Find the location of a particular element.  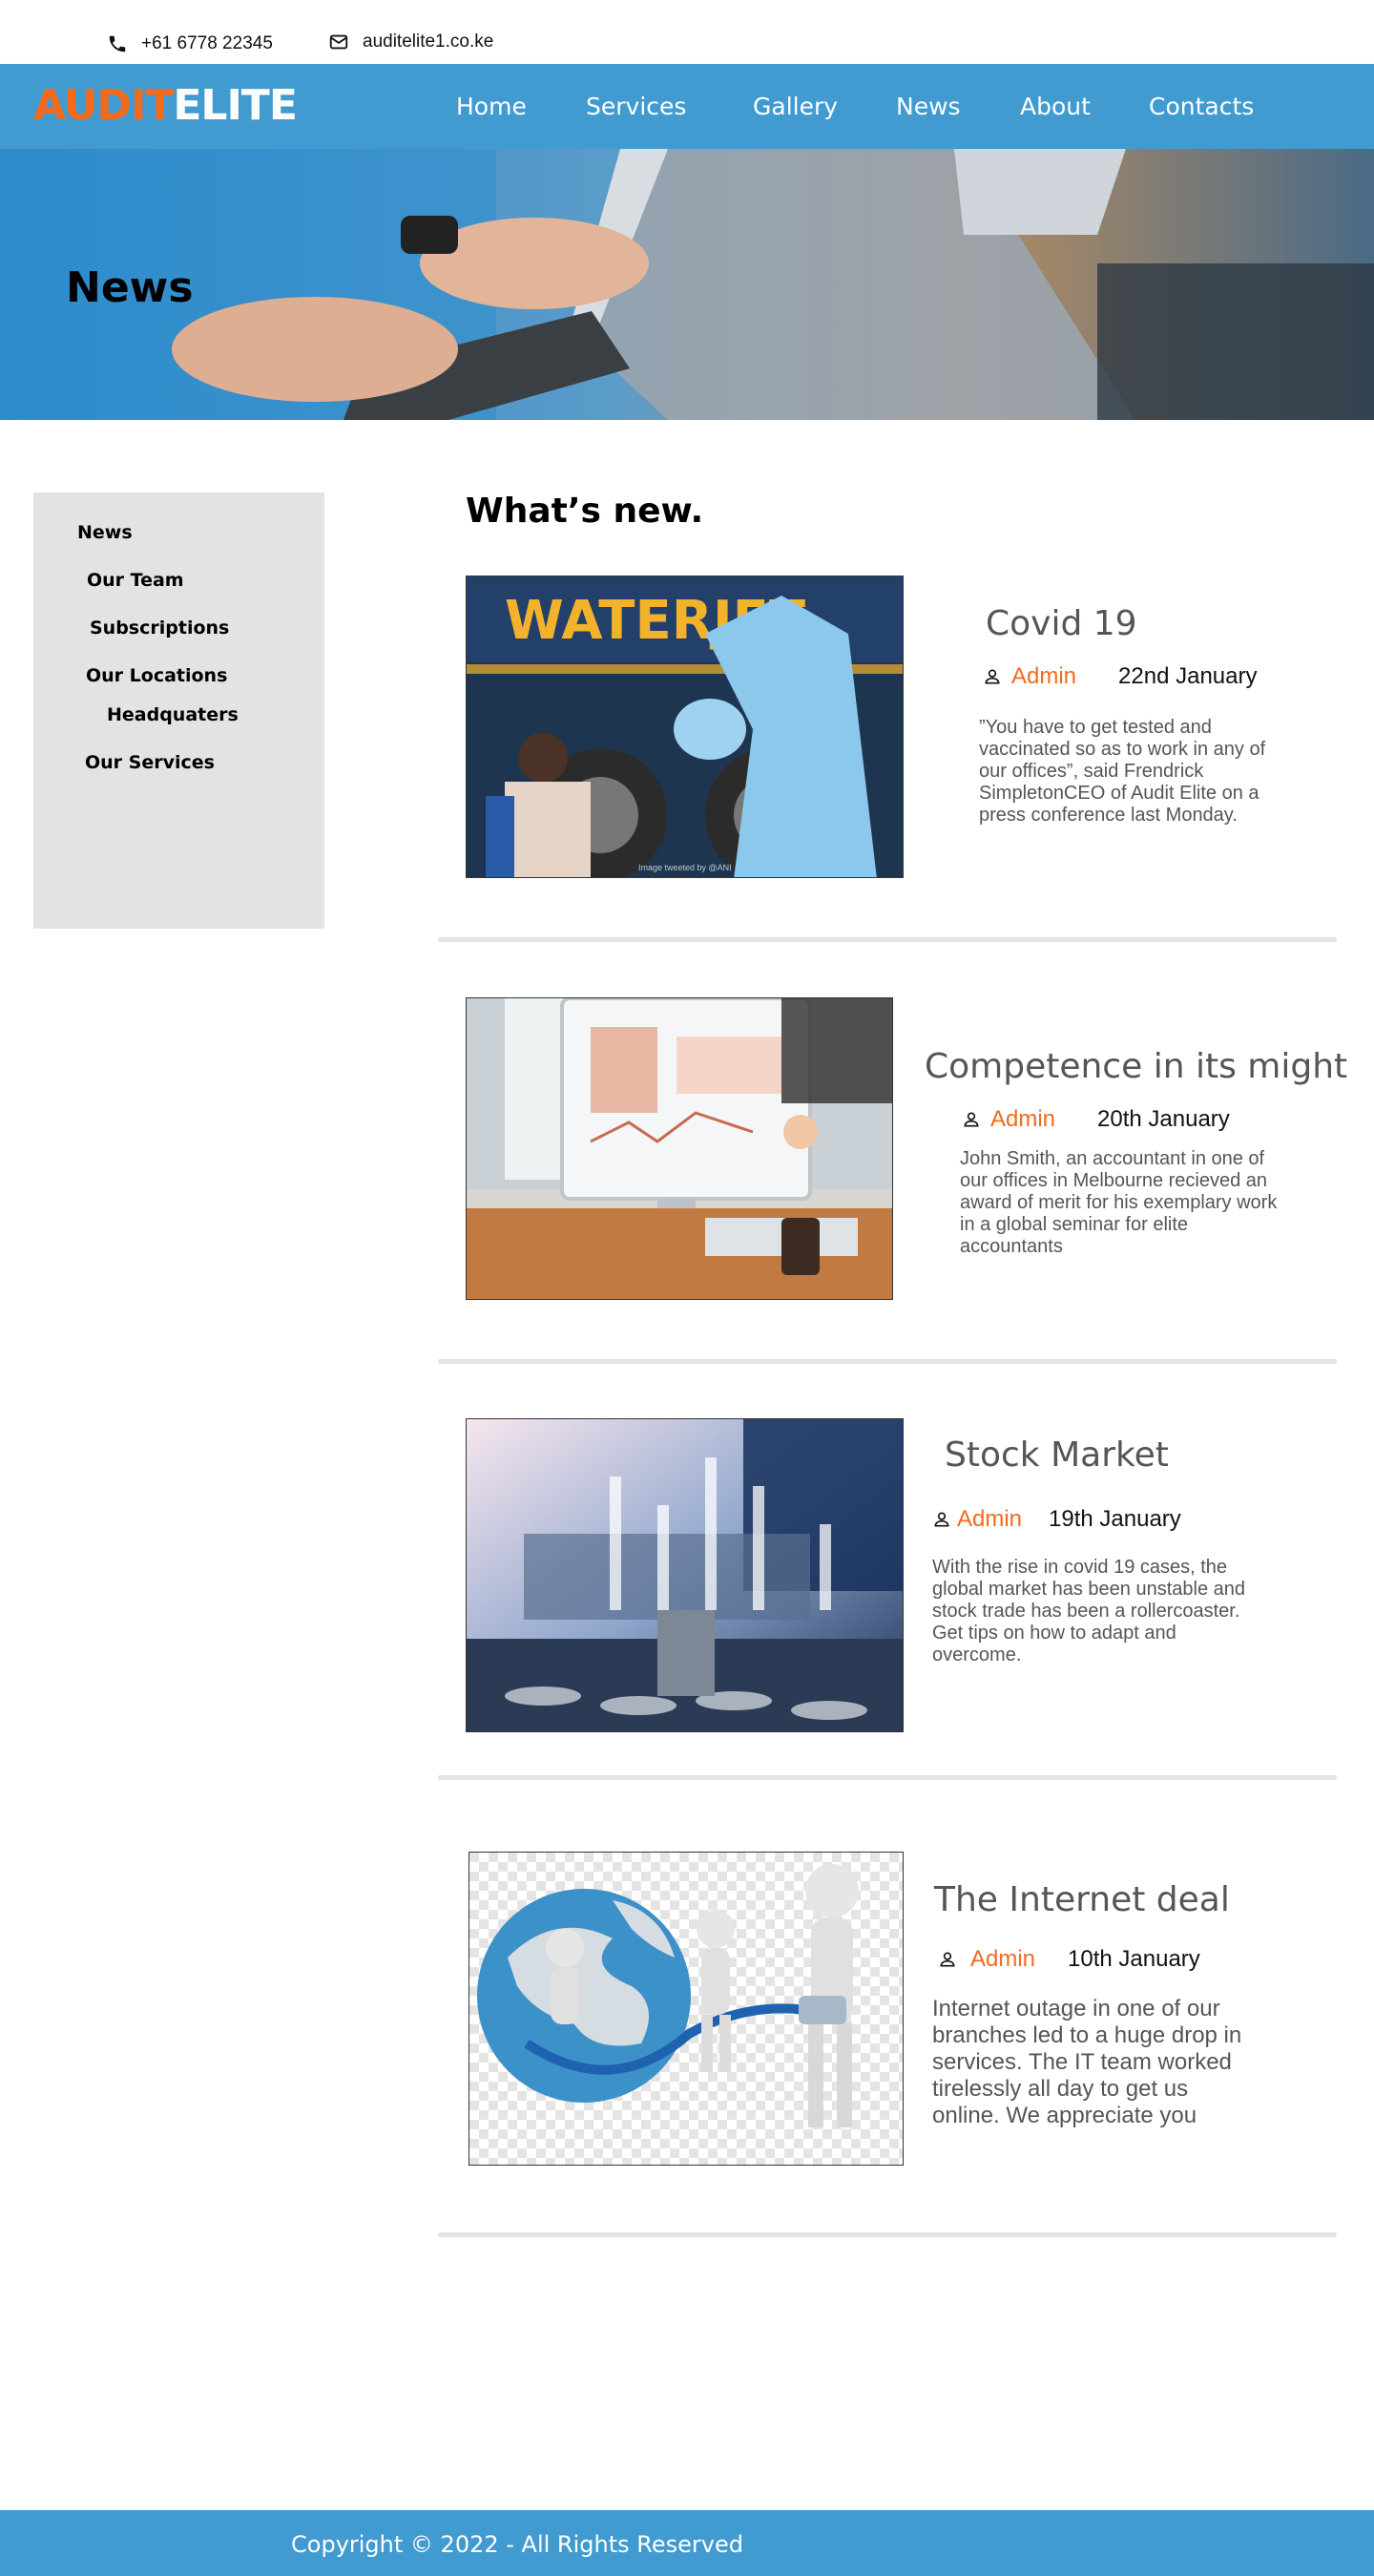

post-image-competence is located at coordinates (680, 1148).